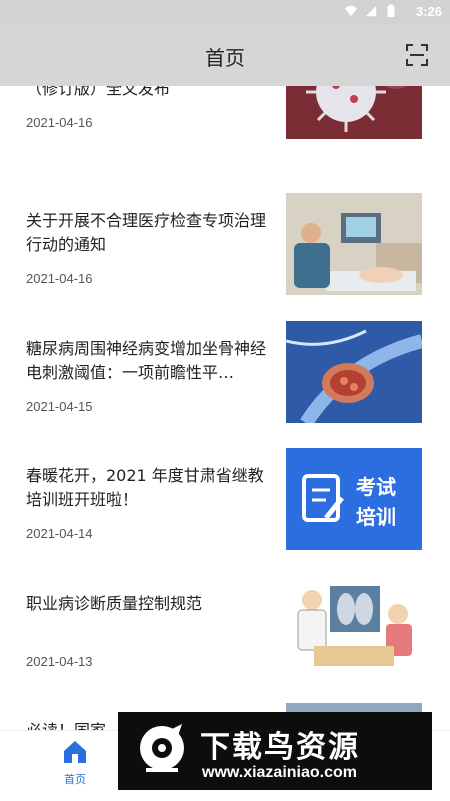 The width and height of the screenshot is (450, 801). I want to click on nerve-image, so click(354, 372).